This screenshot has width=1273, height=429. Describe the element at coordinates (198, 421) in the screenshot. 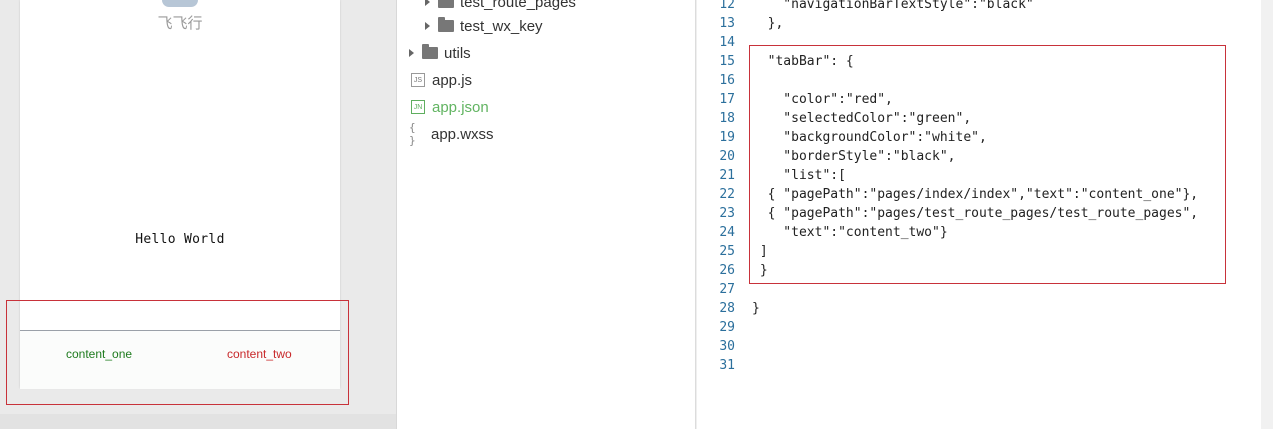

I see `simulator-bottom-strip` at that location.